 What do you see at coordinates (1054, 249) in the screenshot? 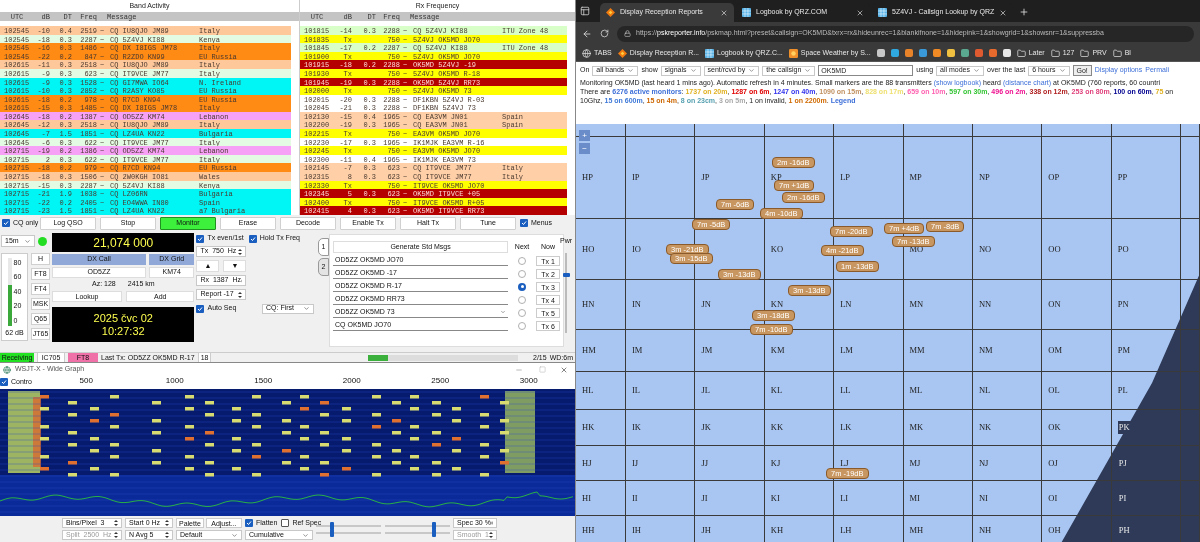
I see `grid-square-label: OO` at bounding box center [1054, 249].